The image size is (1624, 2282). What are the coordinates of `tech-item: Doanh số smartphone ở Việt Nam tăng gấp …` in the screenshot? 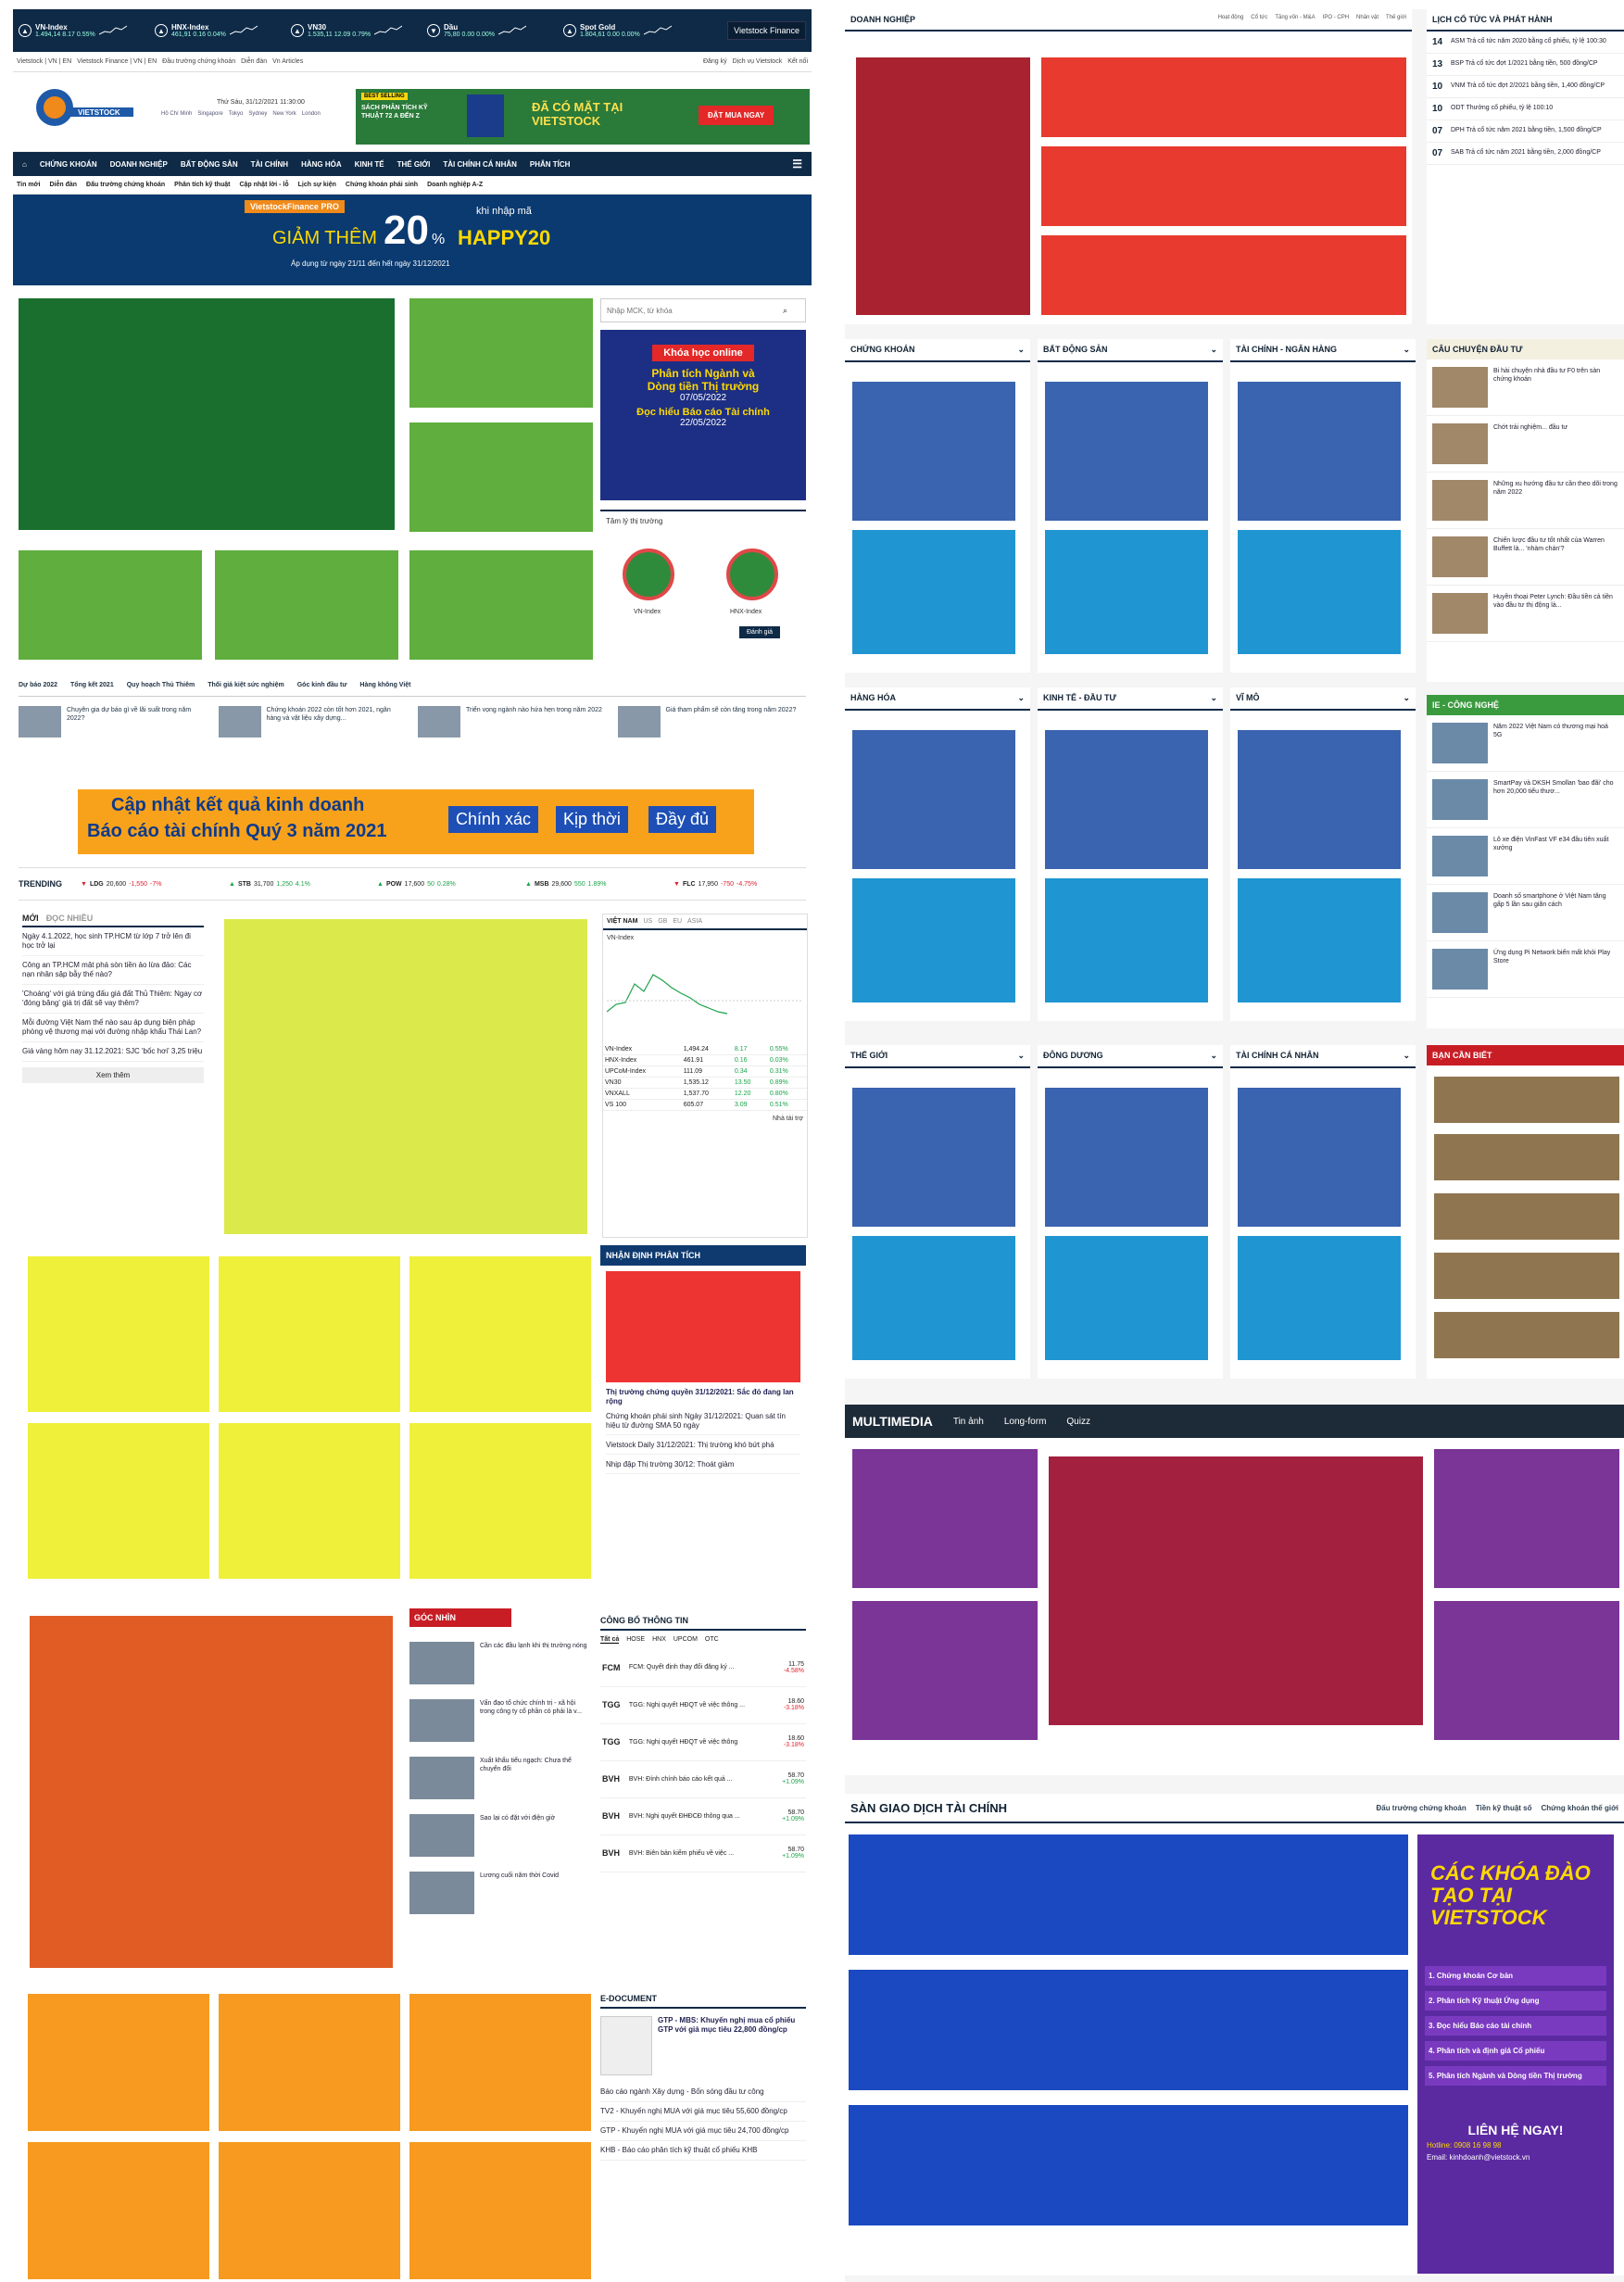 It's located at (1525, 913).